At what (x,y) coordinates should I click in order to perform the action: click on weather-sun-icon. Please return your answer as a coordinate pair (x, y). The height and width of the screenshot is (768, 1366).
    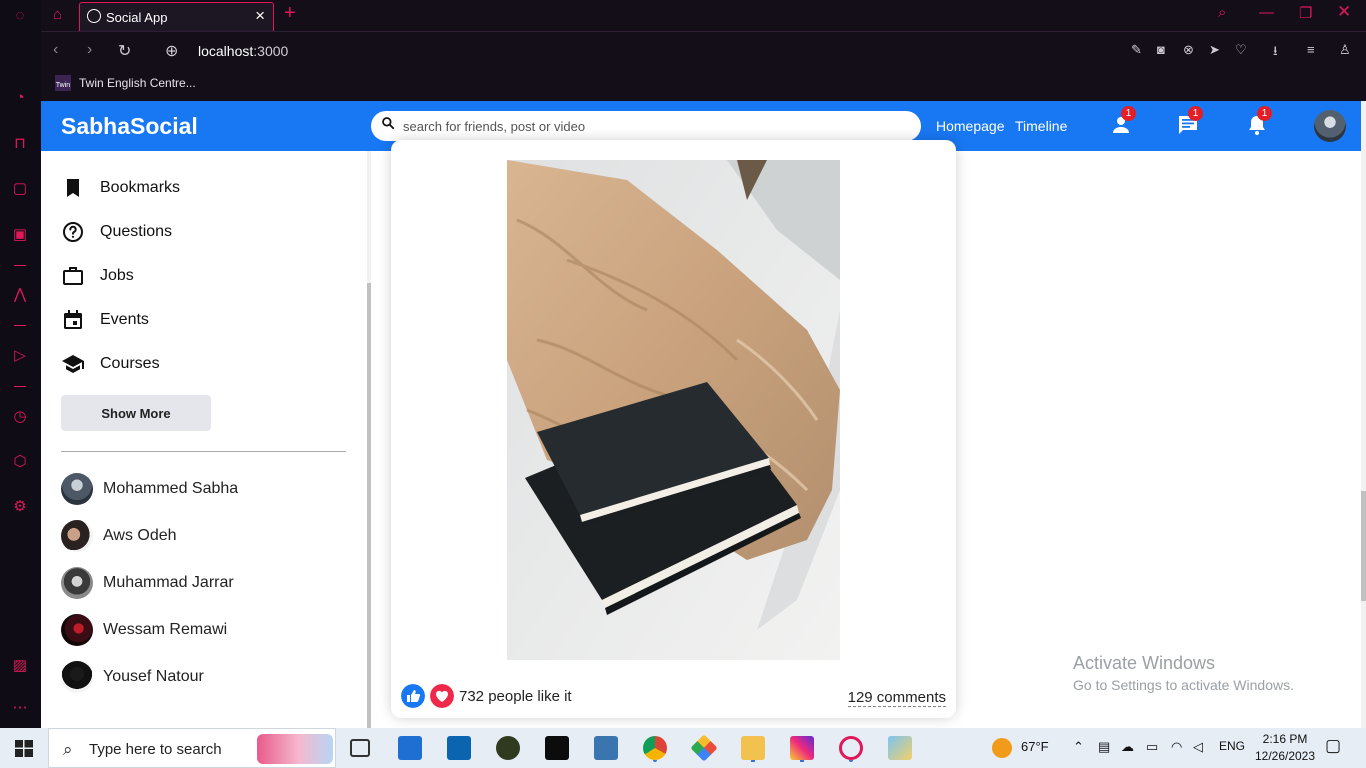
    Looking at the image, I should click on (1002, 748).